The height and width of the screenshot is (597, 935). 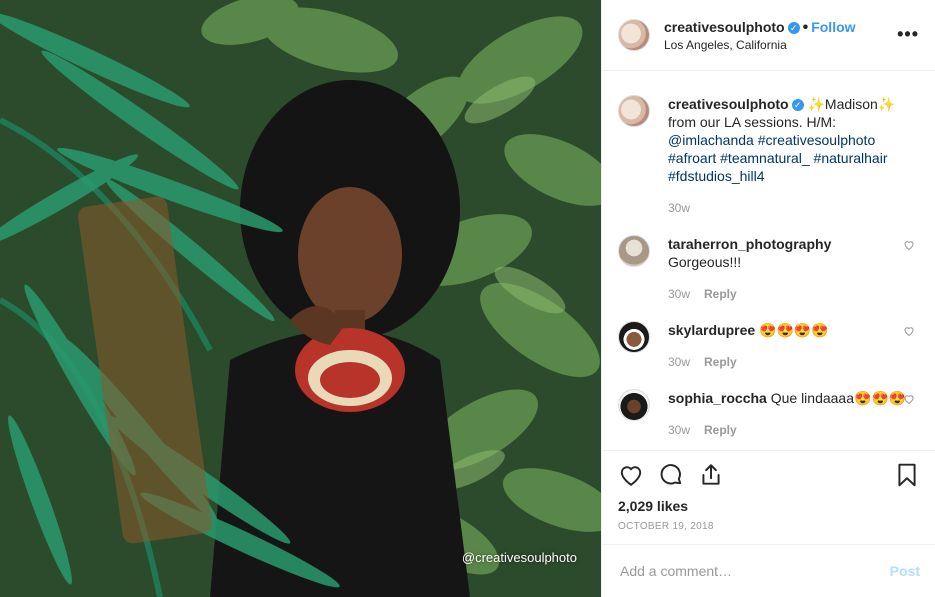 I want to click on likes-count: 2,029 likes, so click(x=769, y=506).